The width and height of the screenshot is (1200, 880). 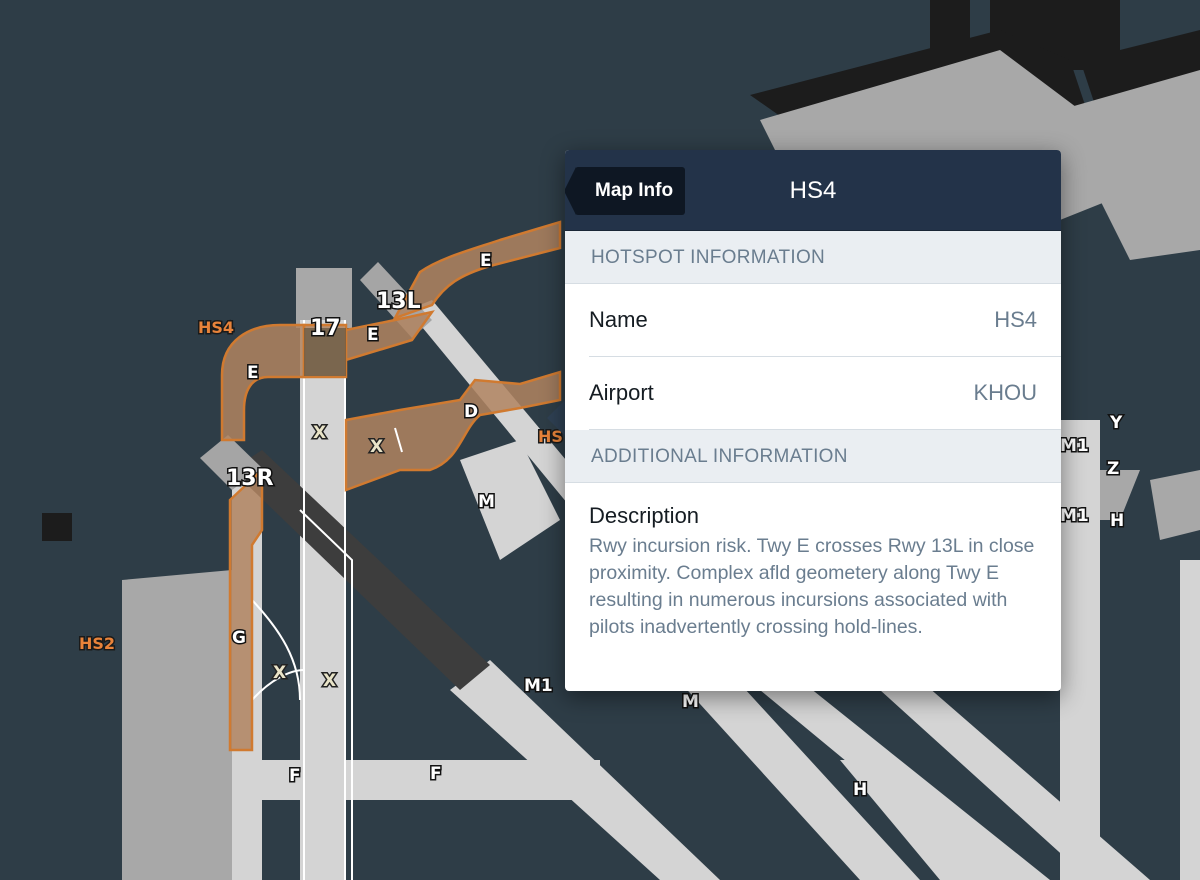 What do you see at coordinates (398, 301) in the screenshot?
I see `runway-label-13l: 13L` at bounding box center [398, 301].